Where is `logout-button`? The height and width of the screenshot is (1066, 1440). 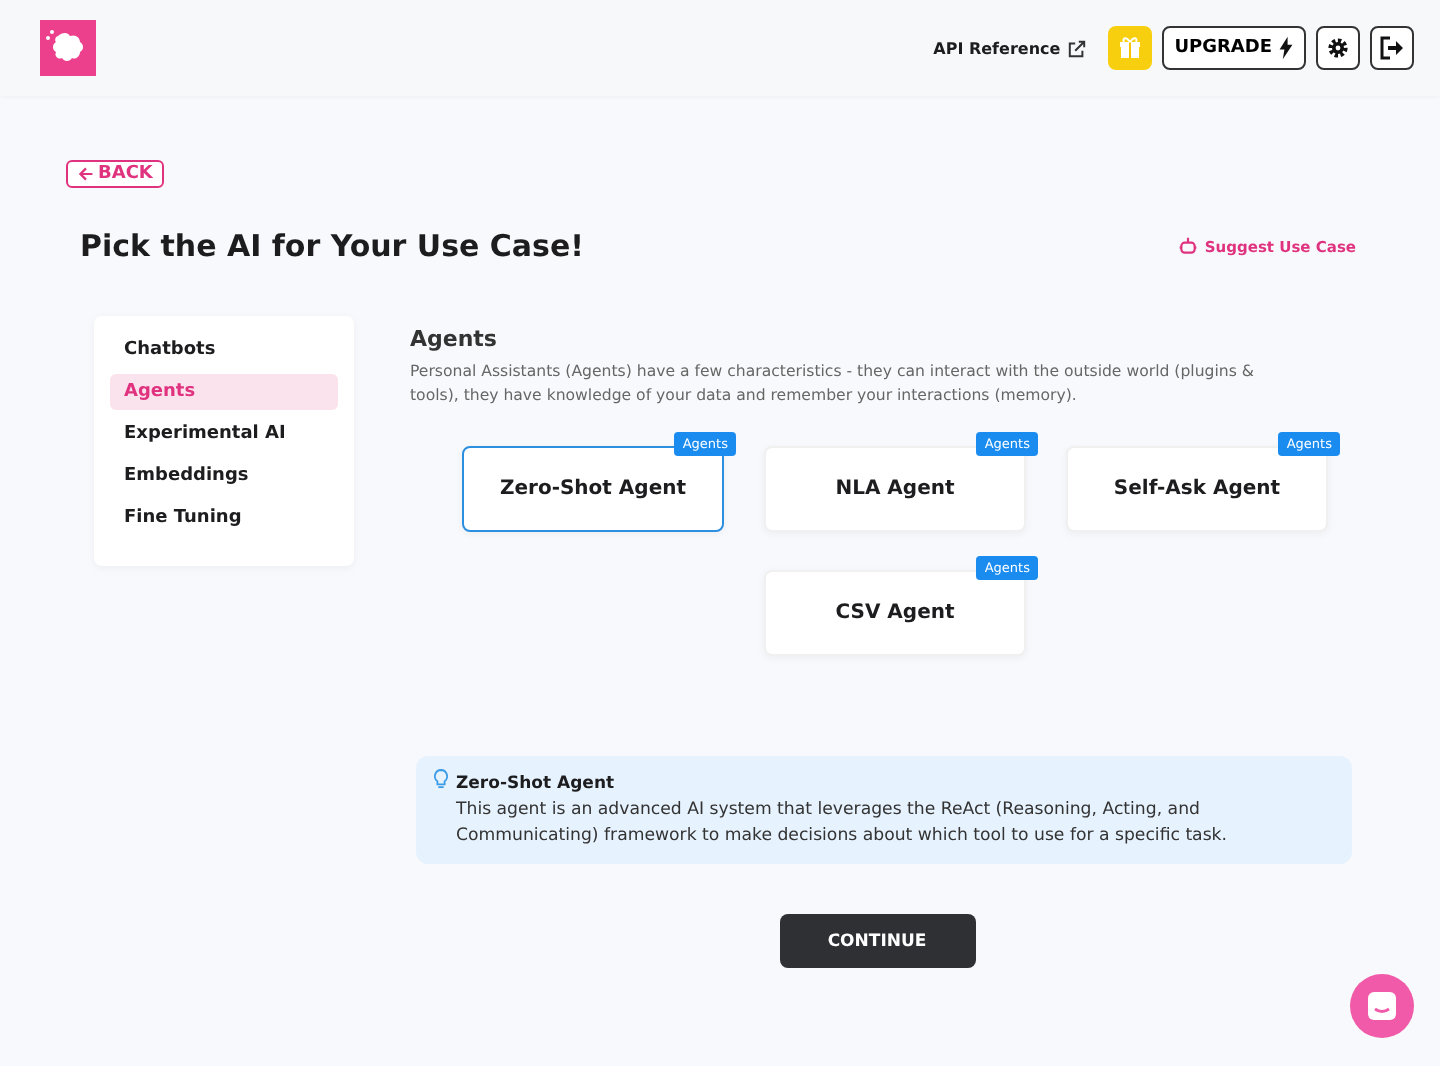
logout-button is located at coordinates (1392, 48).